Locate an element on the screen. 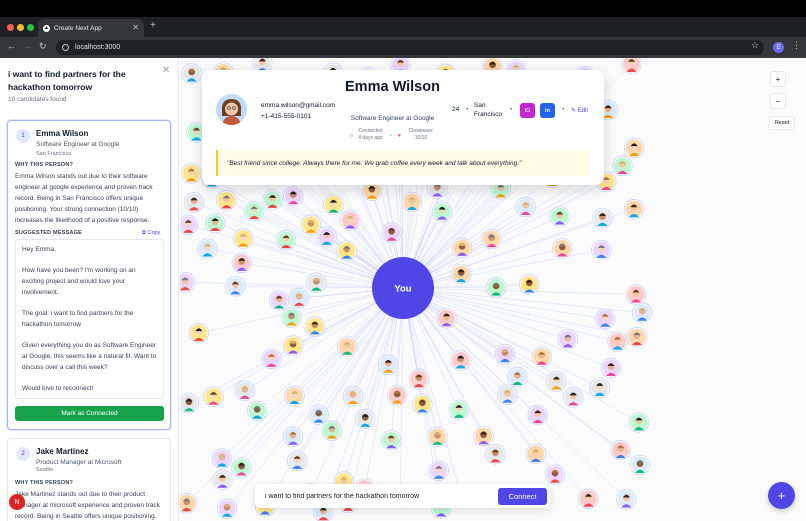  reload-icon: ↻ is located at coordinates (43, 46).